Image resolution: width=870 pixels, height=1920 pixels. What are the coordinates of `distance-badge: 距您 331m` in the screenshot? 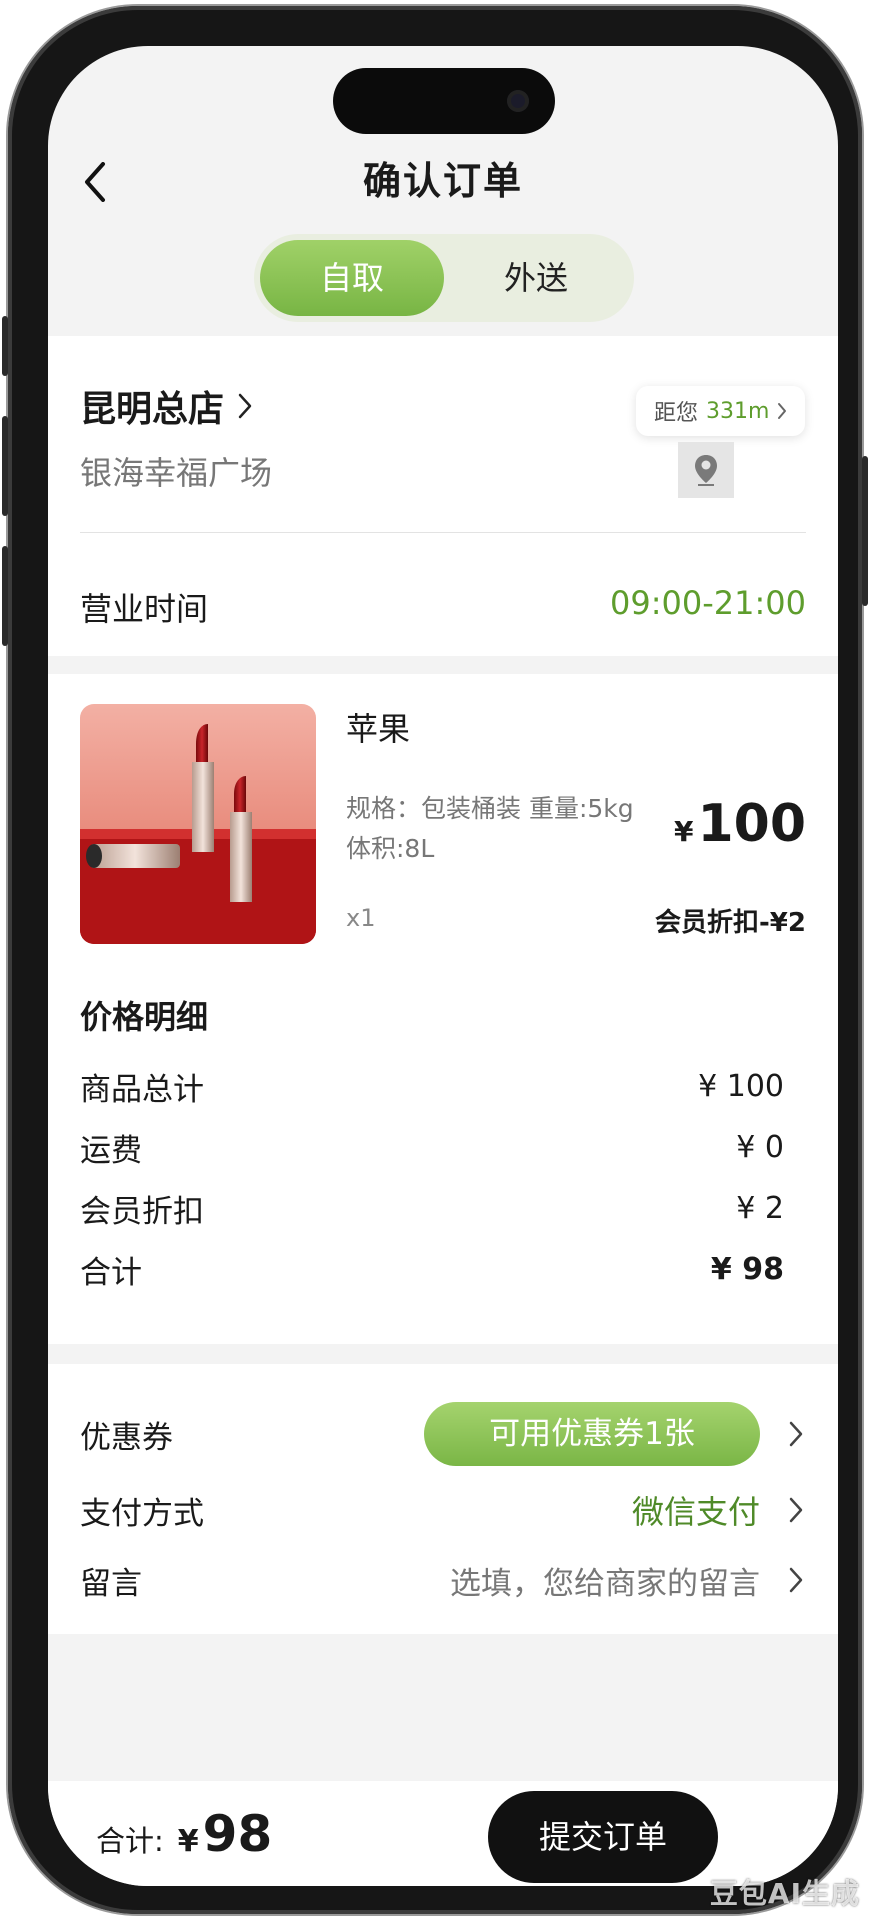 It's located at (721, 411).